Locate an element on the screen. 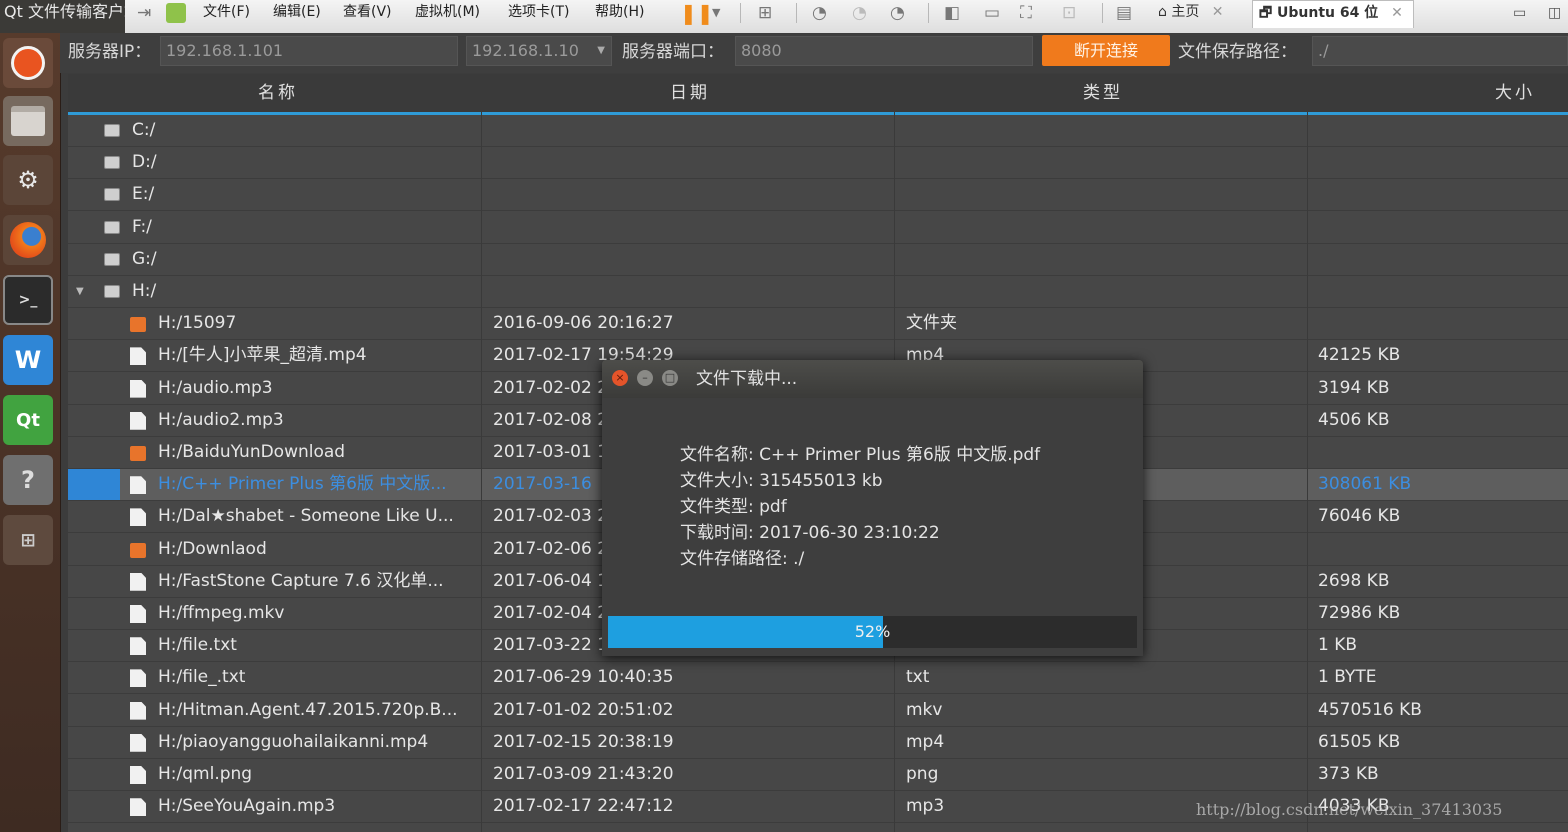 The image size is (1568, 832). network-icon: ⊞ is located at coordinates (765, 13).